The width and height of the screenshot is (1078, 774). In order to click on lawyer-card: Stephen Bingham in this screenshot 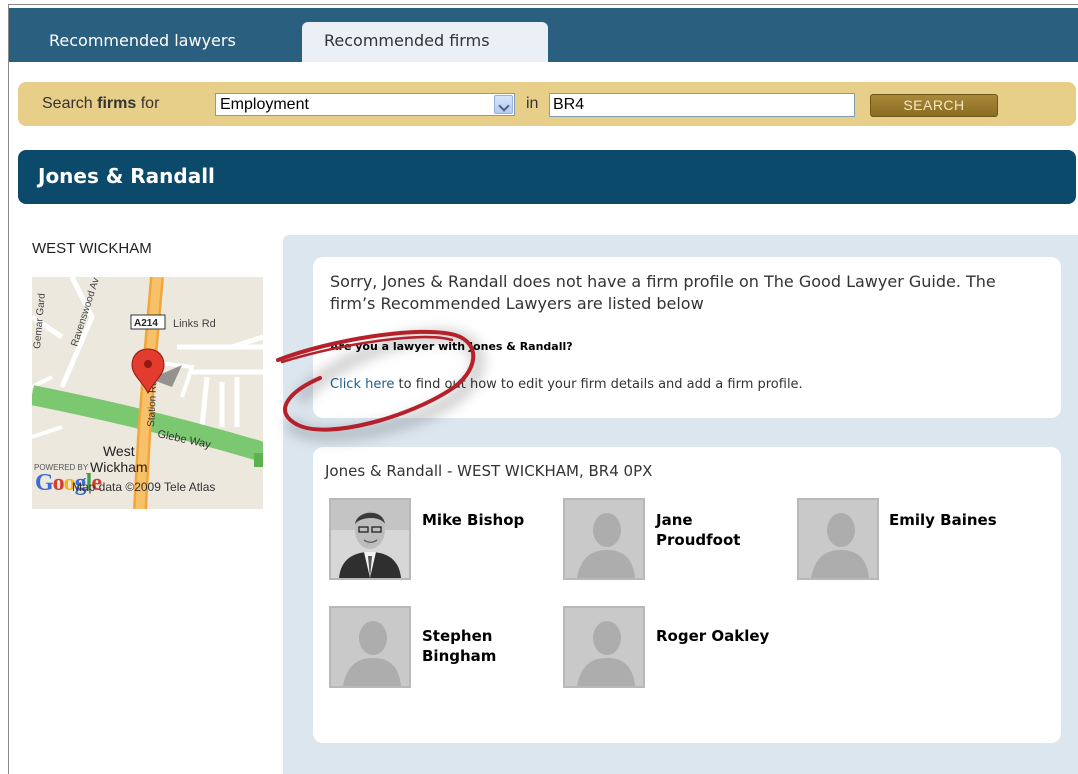, I will do `click(439, 648)`.